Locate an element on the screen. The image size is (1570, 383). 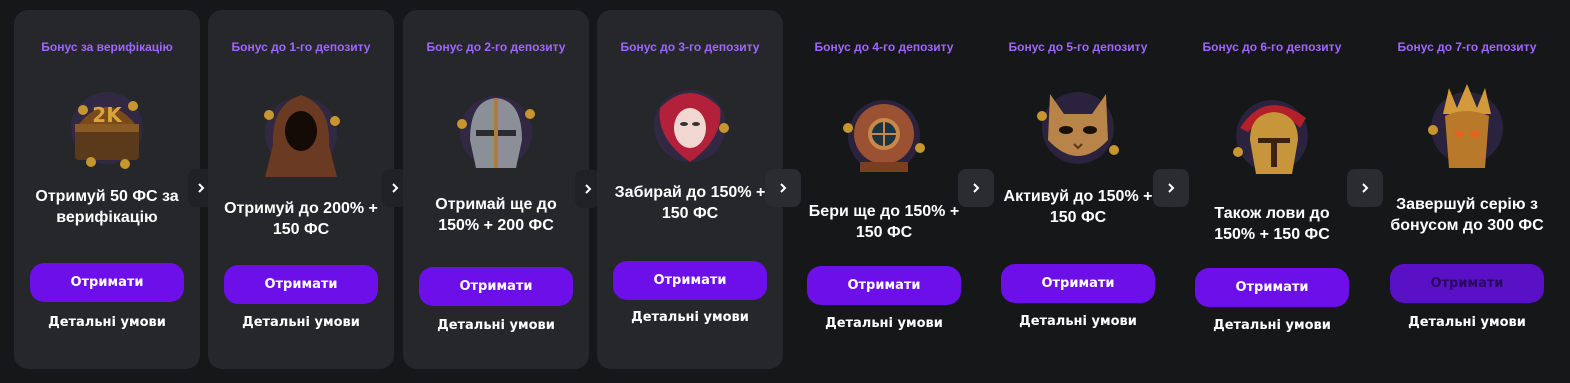
hooded-cloak-icon is located at coordinates (302, 136).